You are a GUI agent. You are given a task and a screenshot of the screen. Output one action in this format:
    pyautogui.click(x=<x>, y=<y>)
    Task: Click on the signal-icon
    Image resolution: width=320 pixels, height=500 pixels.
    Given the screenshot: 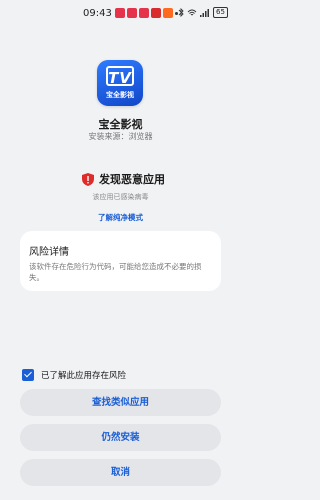 What is the action you would take?
    pyautogui.click(x=204, y=12)
    